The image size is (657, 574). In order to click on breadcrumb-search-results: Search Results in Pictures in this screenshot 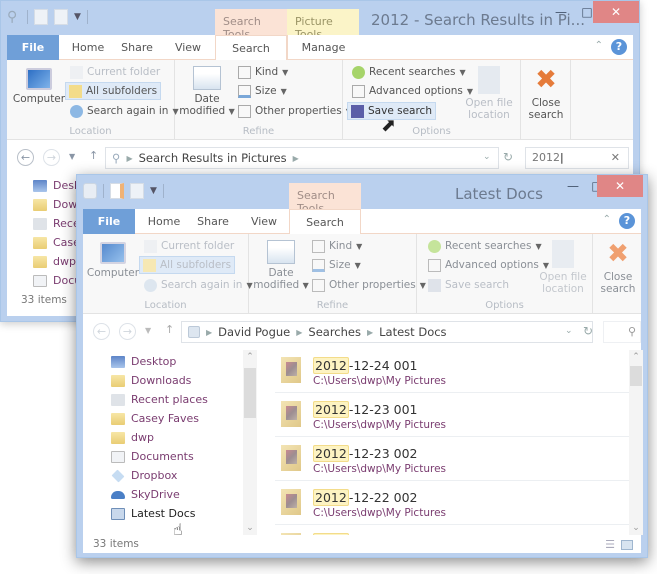, I will do `click(213, 158)`.